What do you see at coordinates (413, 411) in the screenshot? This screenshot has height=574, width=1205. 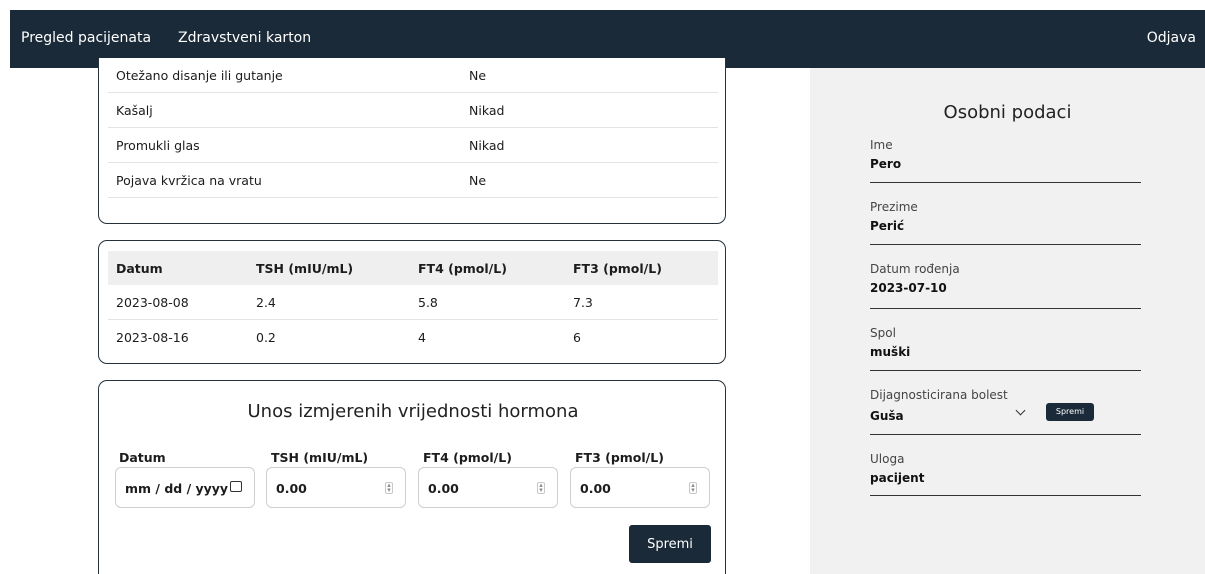 I see `form-title: Unos izmjerenih vrijednosti hormona` at bounding box center [413, 411].